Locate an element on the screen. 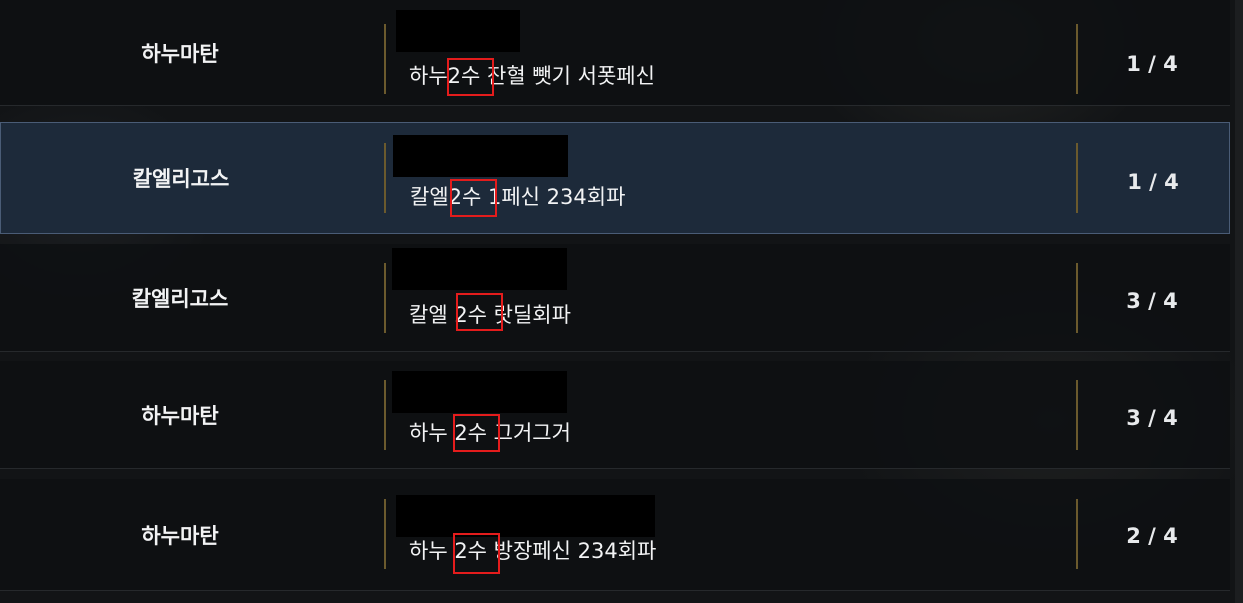 The image size is (1243, 603). room-member-count: 2 / 4 is located at coordinates (1152, 536).